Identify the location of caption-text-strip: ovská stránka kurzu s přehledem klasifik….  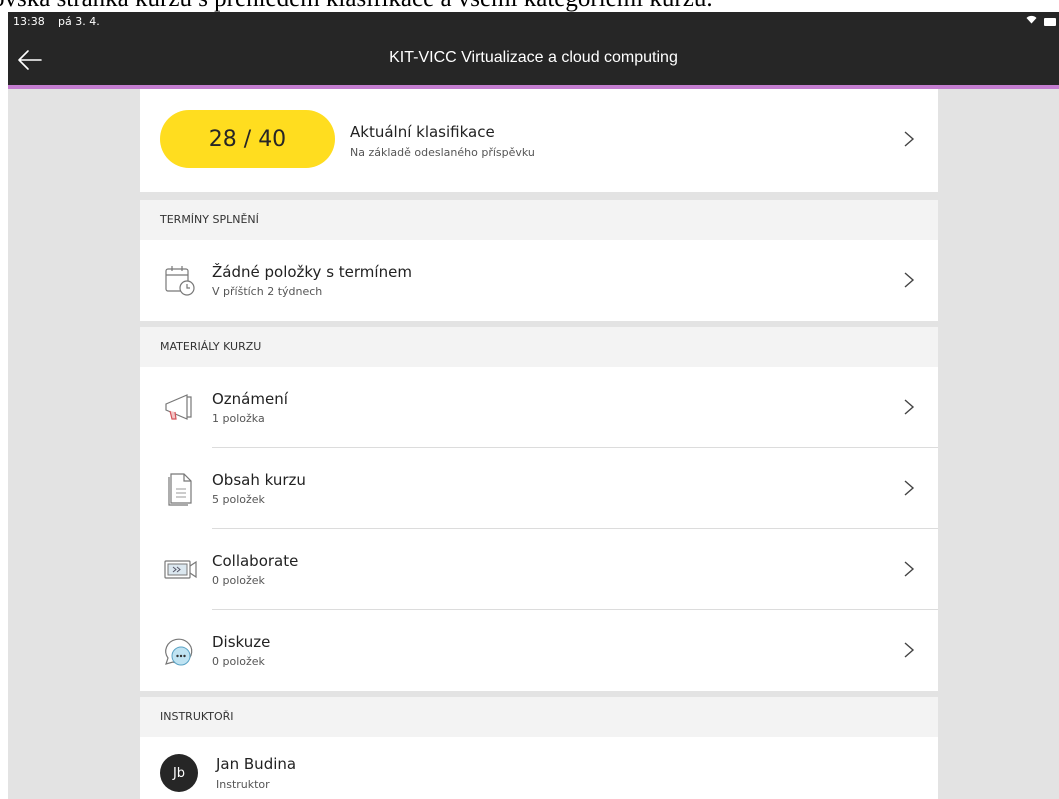
(529, 6).